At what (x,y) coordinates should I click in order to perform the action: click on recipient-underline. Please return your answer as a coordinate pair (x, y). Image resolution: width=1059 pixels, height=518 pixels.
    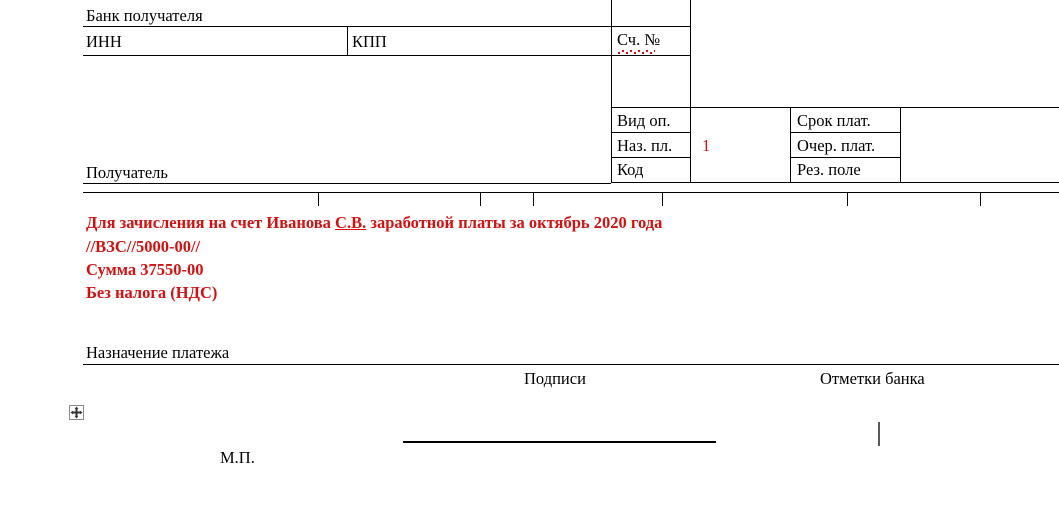
    Looking at the image, I should click on (347, 183).